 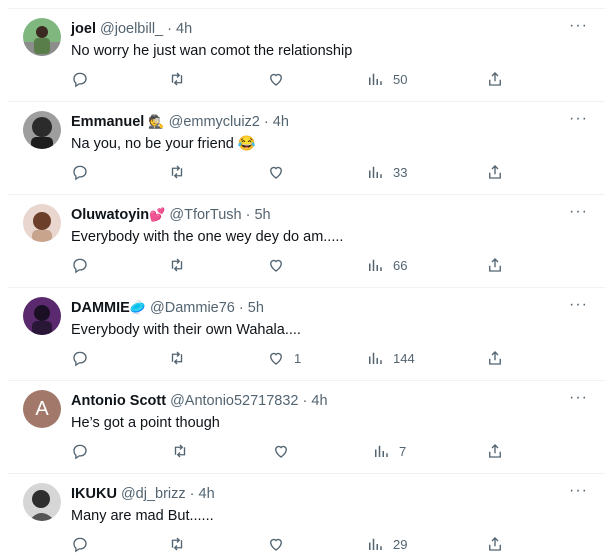 I want to click on name-badge: 🕵, so click(x=156, y=121).